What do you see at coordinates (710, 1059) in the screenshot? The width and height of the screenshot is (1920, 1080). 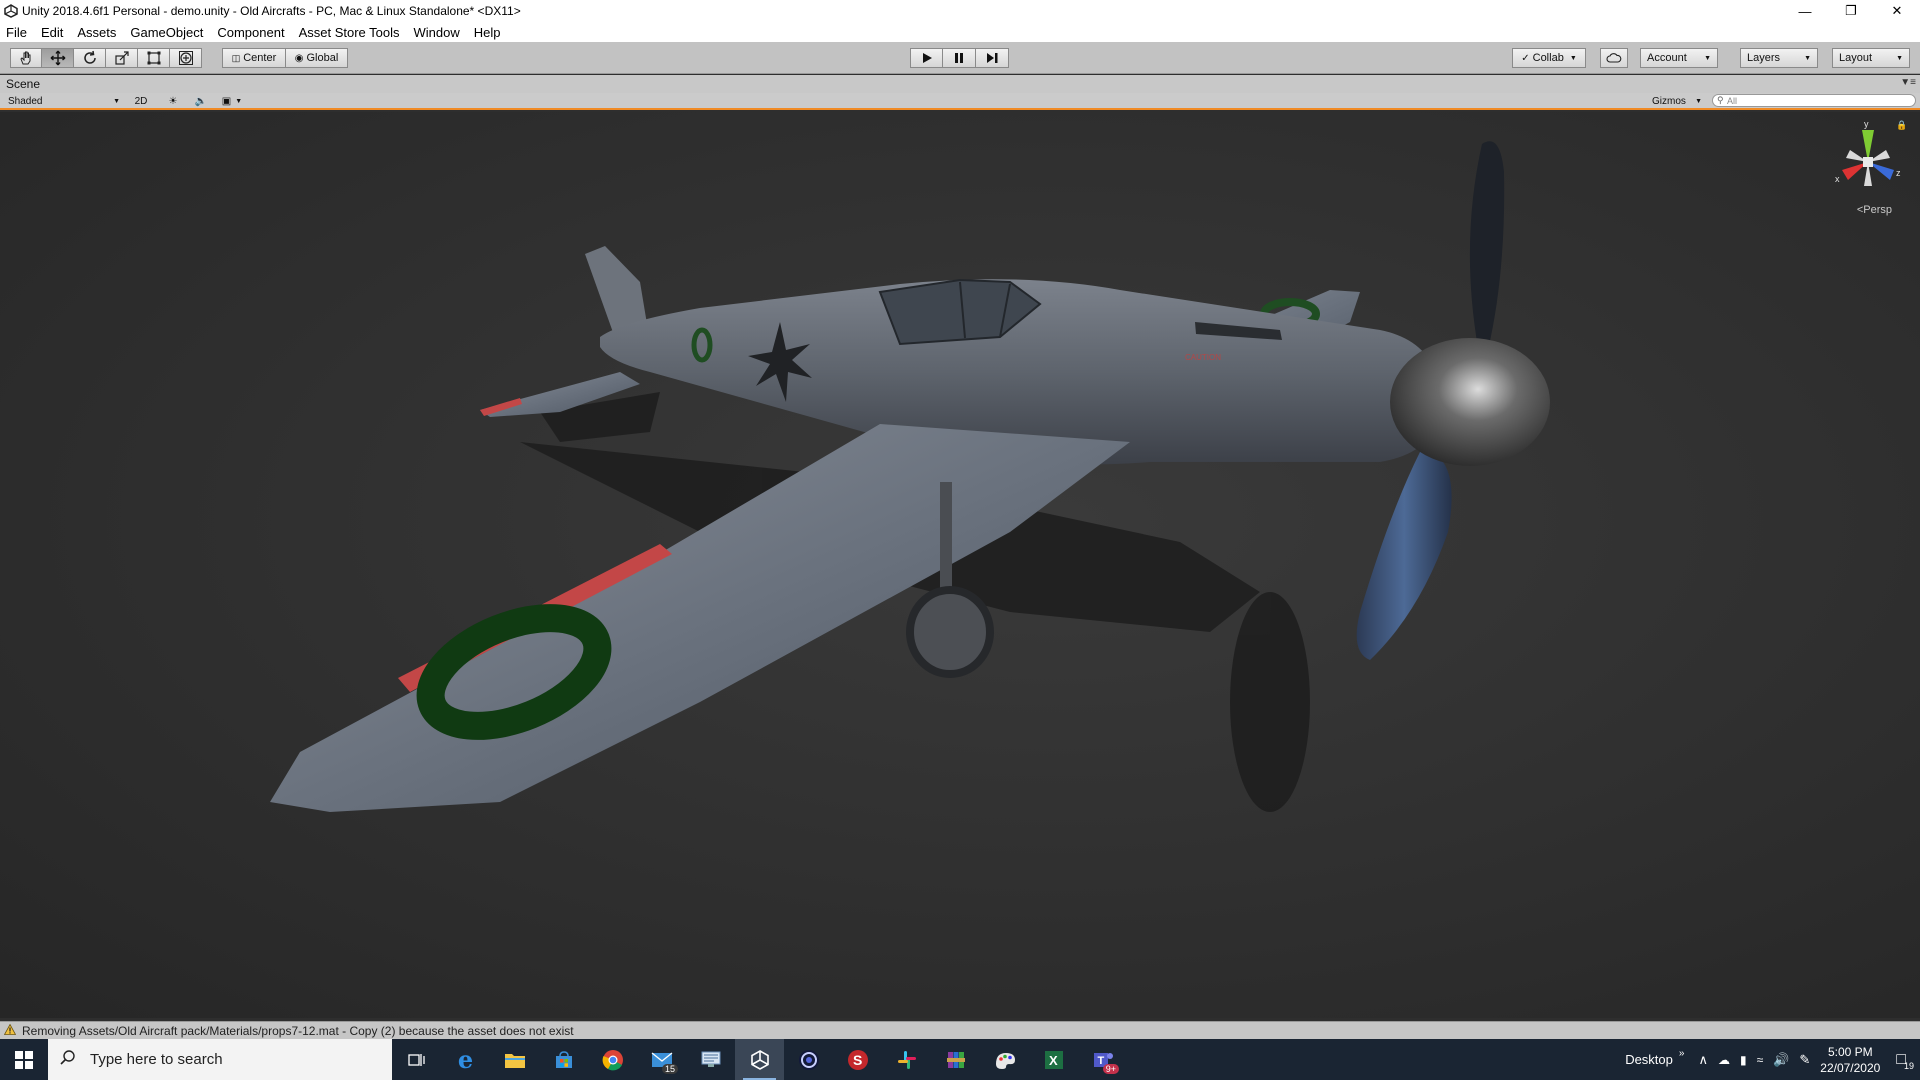 I see `remote-desktop-icon` at bounding box center [710, 1059].